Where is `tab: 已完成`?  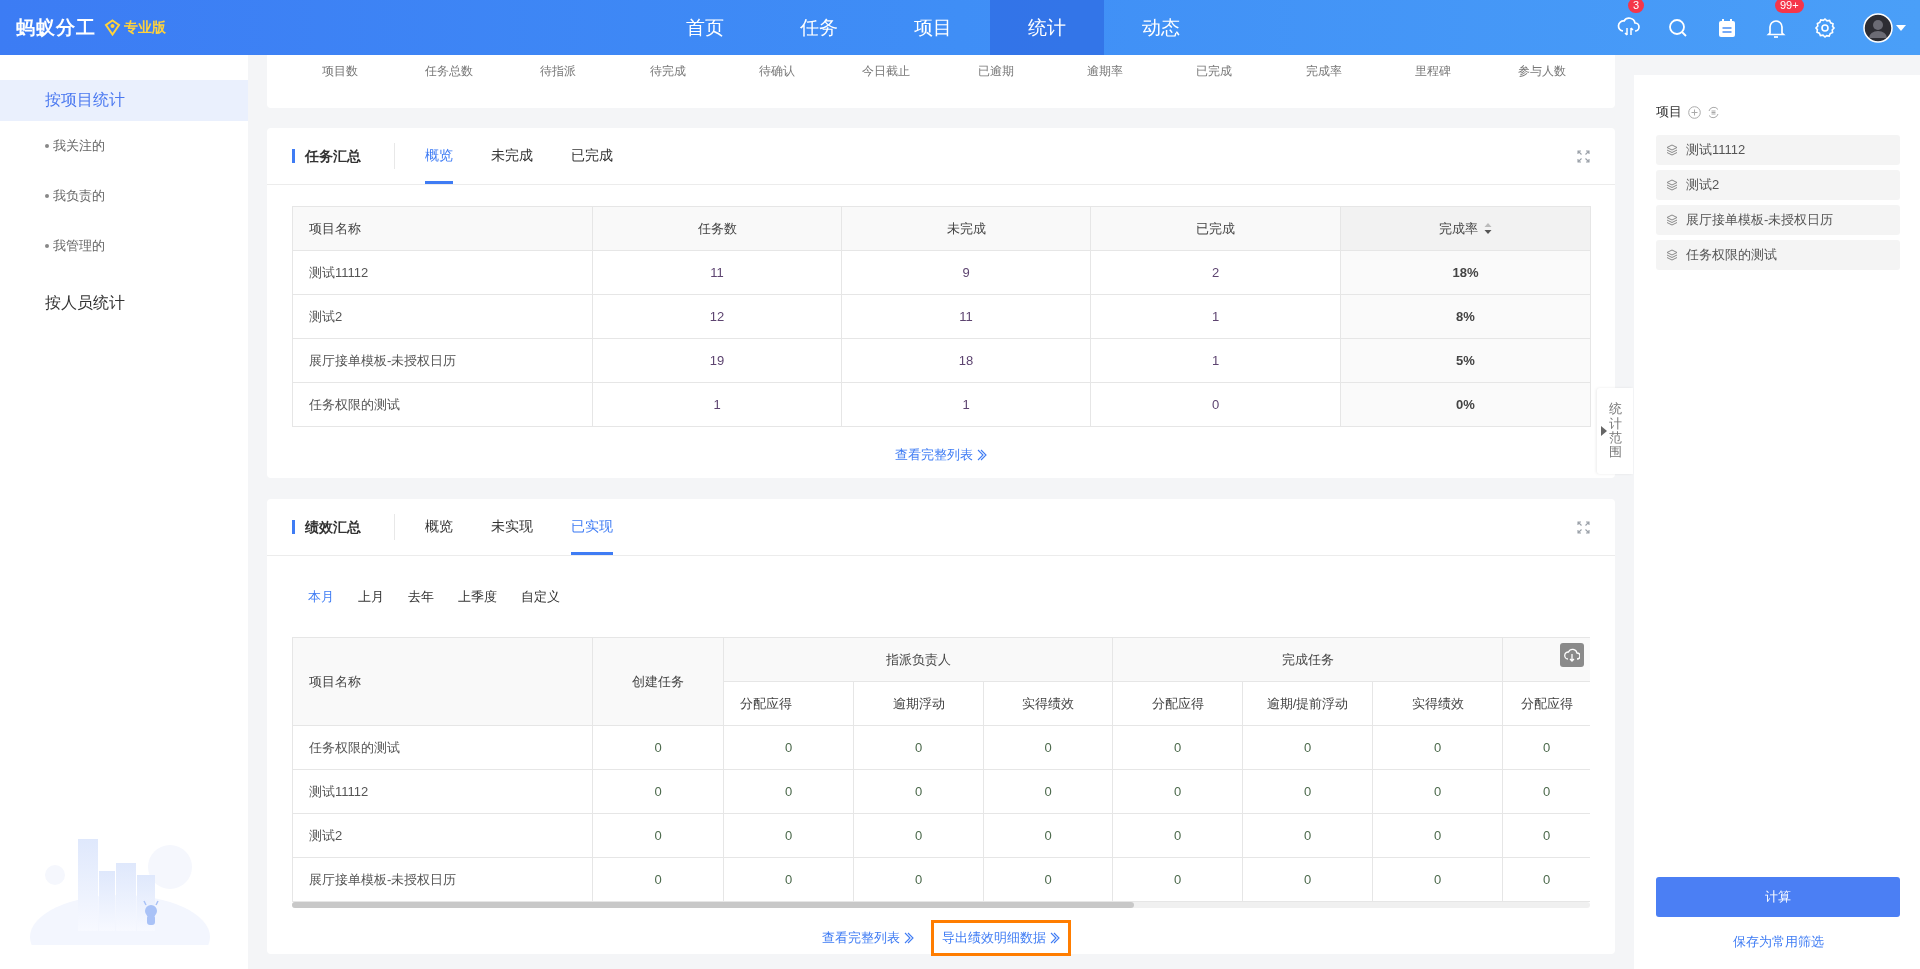
tab: 已完成 is located at coordinates (592, 156).